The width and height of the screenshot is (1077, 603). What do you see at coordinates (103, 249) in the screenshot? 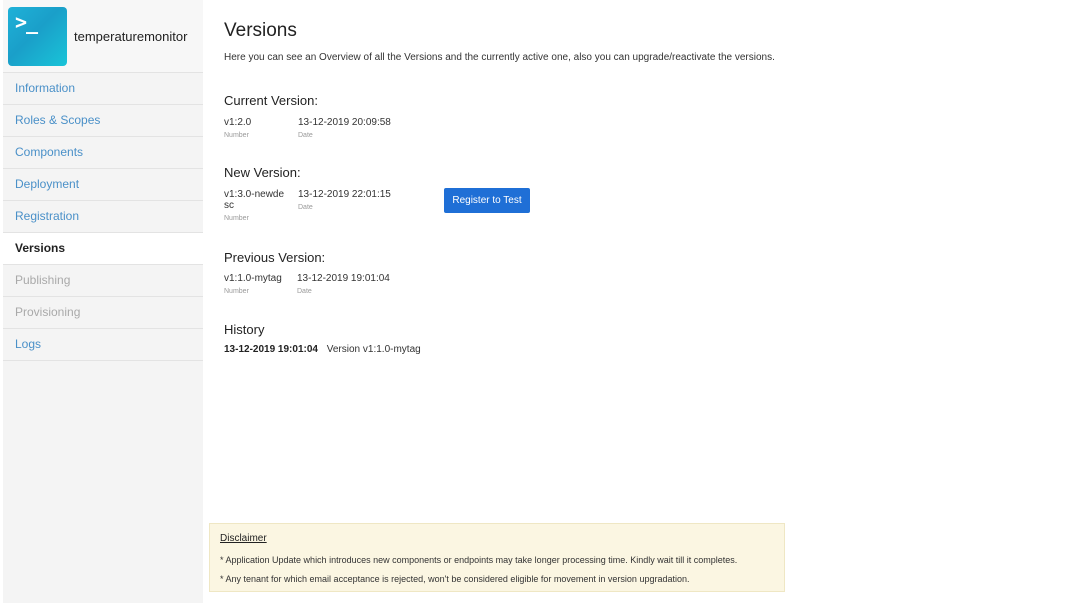
I see `sidebar-item-versions: Versions` at bounding box center [103, 249].